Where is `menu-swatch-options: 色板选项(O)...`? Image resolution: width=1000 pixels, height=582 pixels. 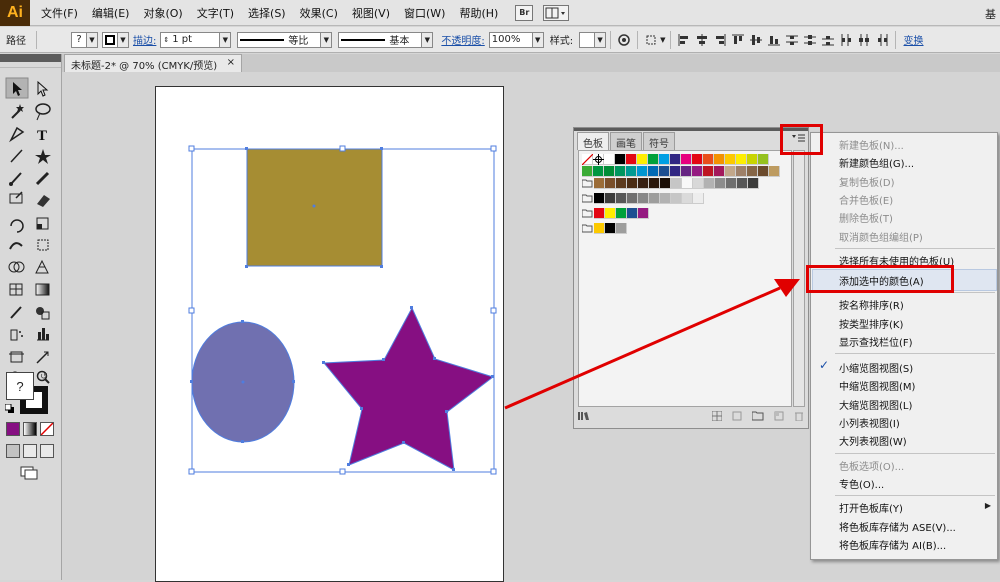 menu-swatch-options: 色板选项(O)... is located at coordinates (871, 465).